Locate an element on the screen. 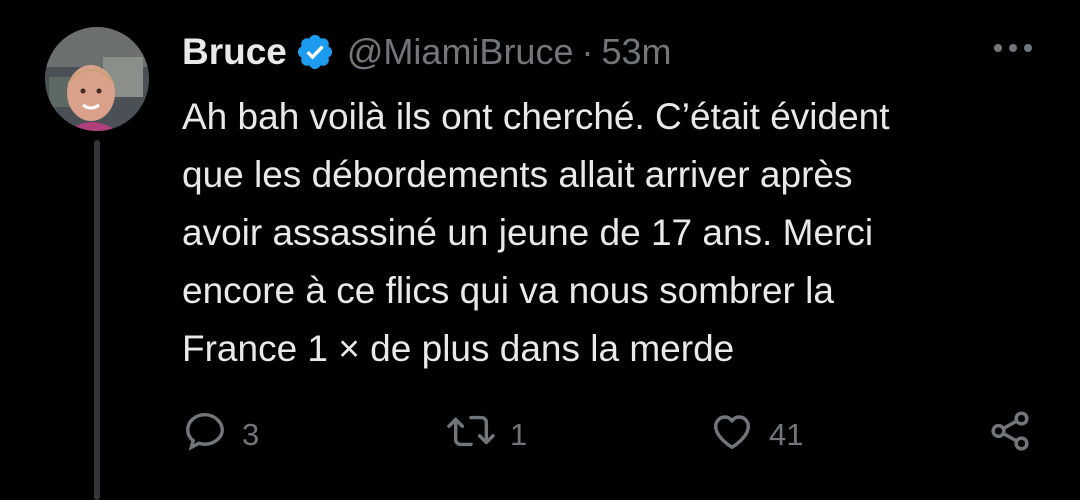 Image resolution: width=1080 pixels, height=500 pixels. user-handle: @MiamiBruce is located at coordinates (460, 52).